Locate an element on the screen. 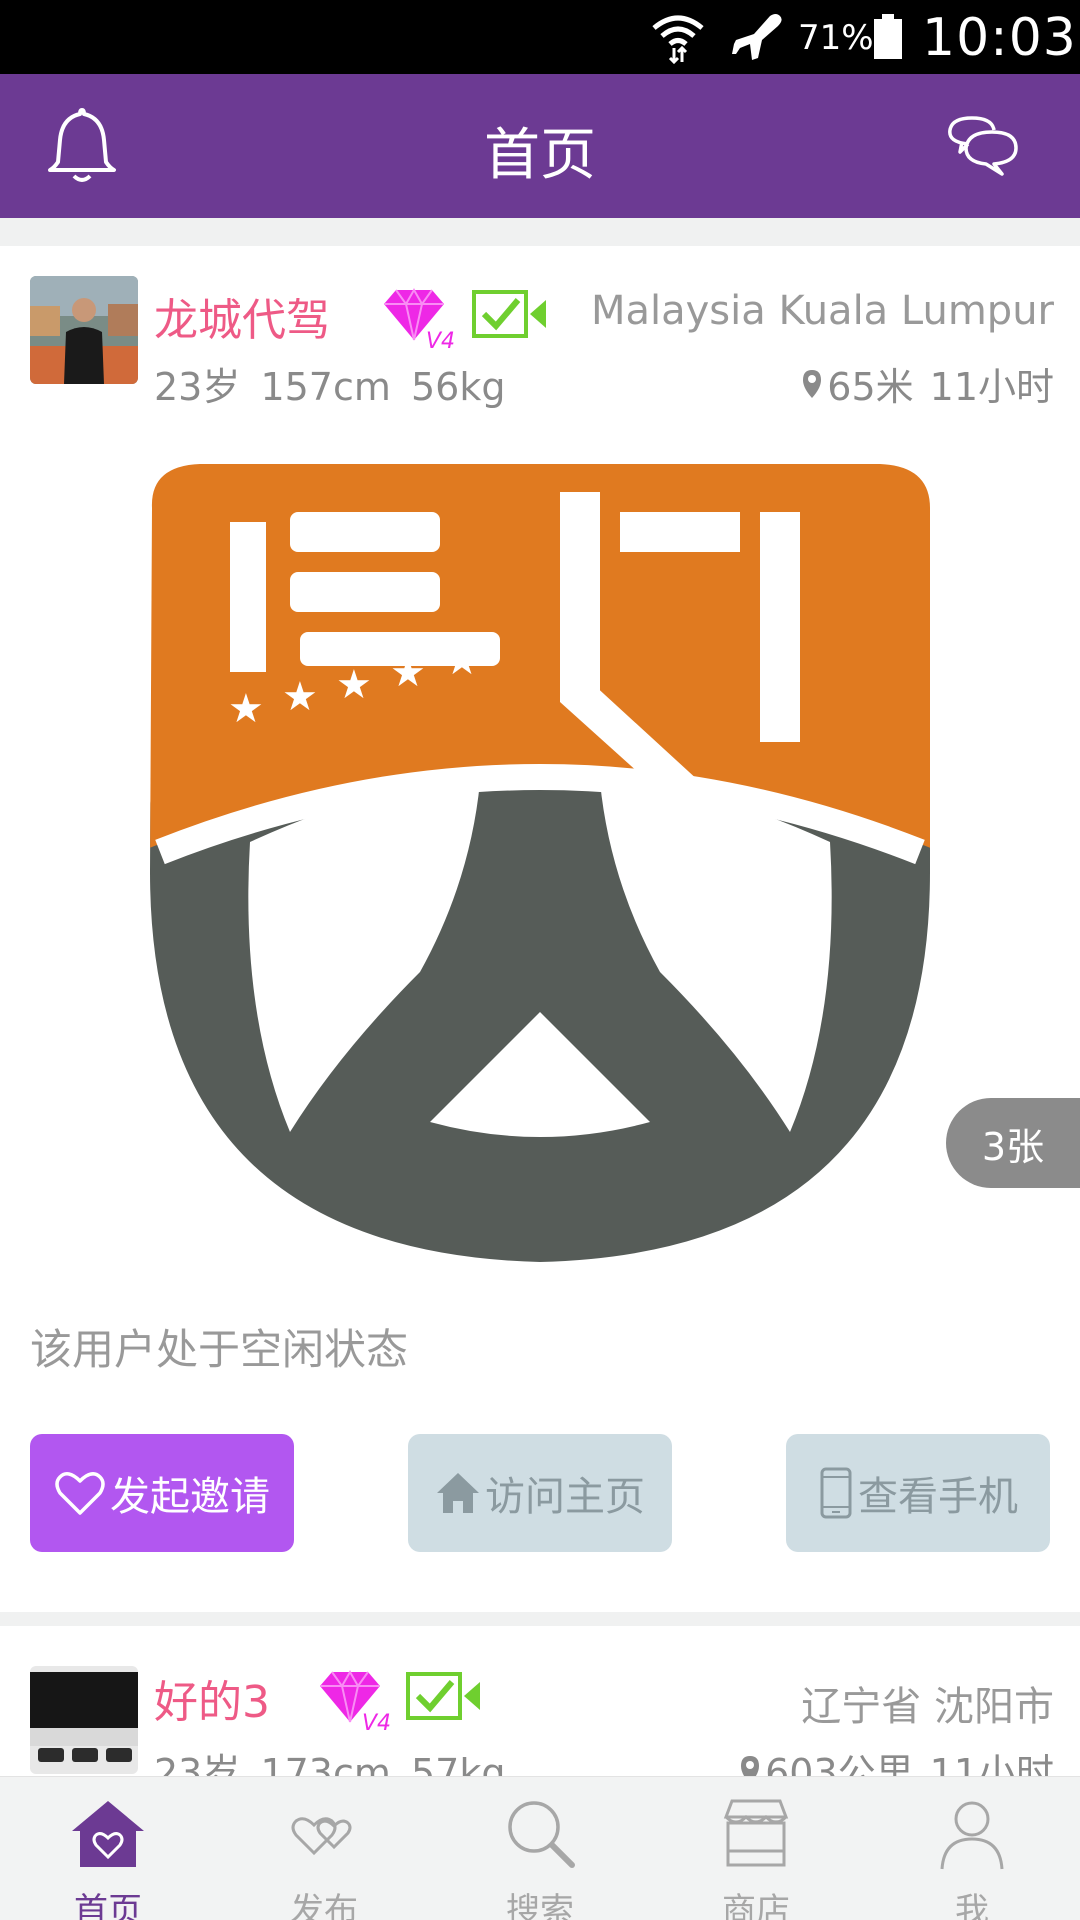  user-stats: 23岁 157cm 56kg is located at coordinates (329, 383).